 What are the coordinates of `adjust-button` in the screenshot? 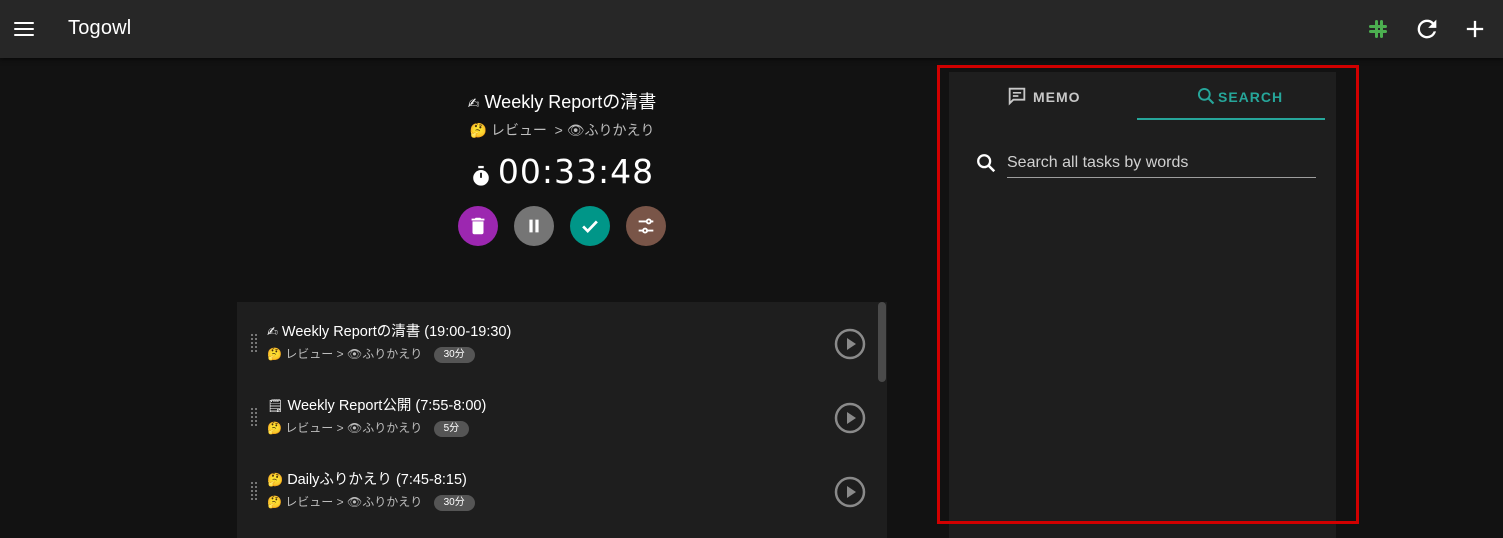 It's located at (646, 226).